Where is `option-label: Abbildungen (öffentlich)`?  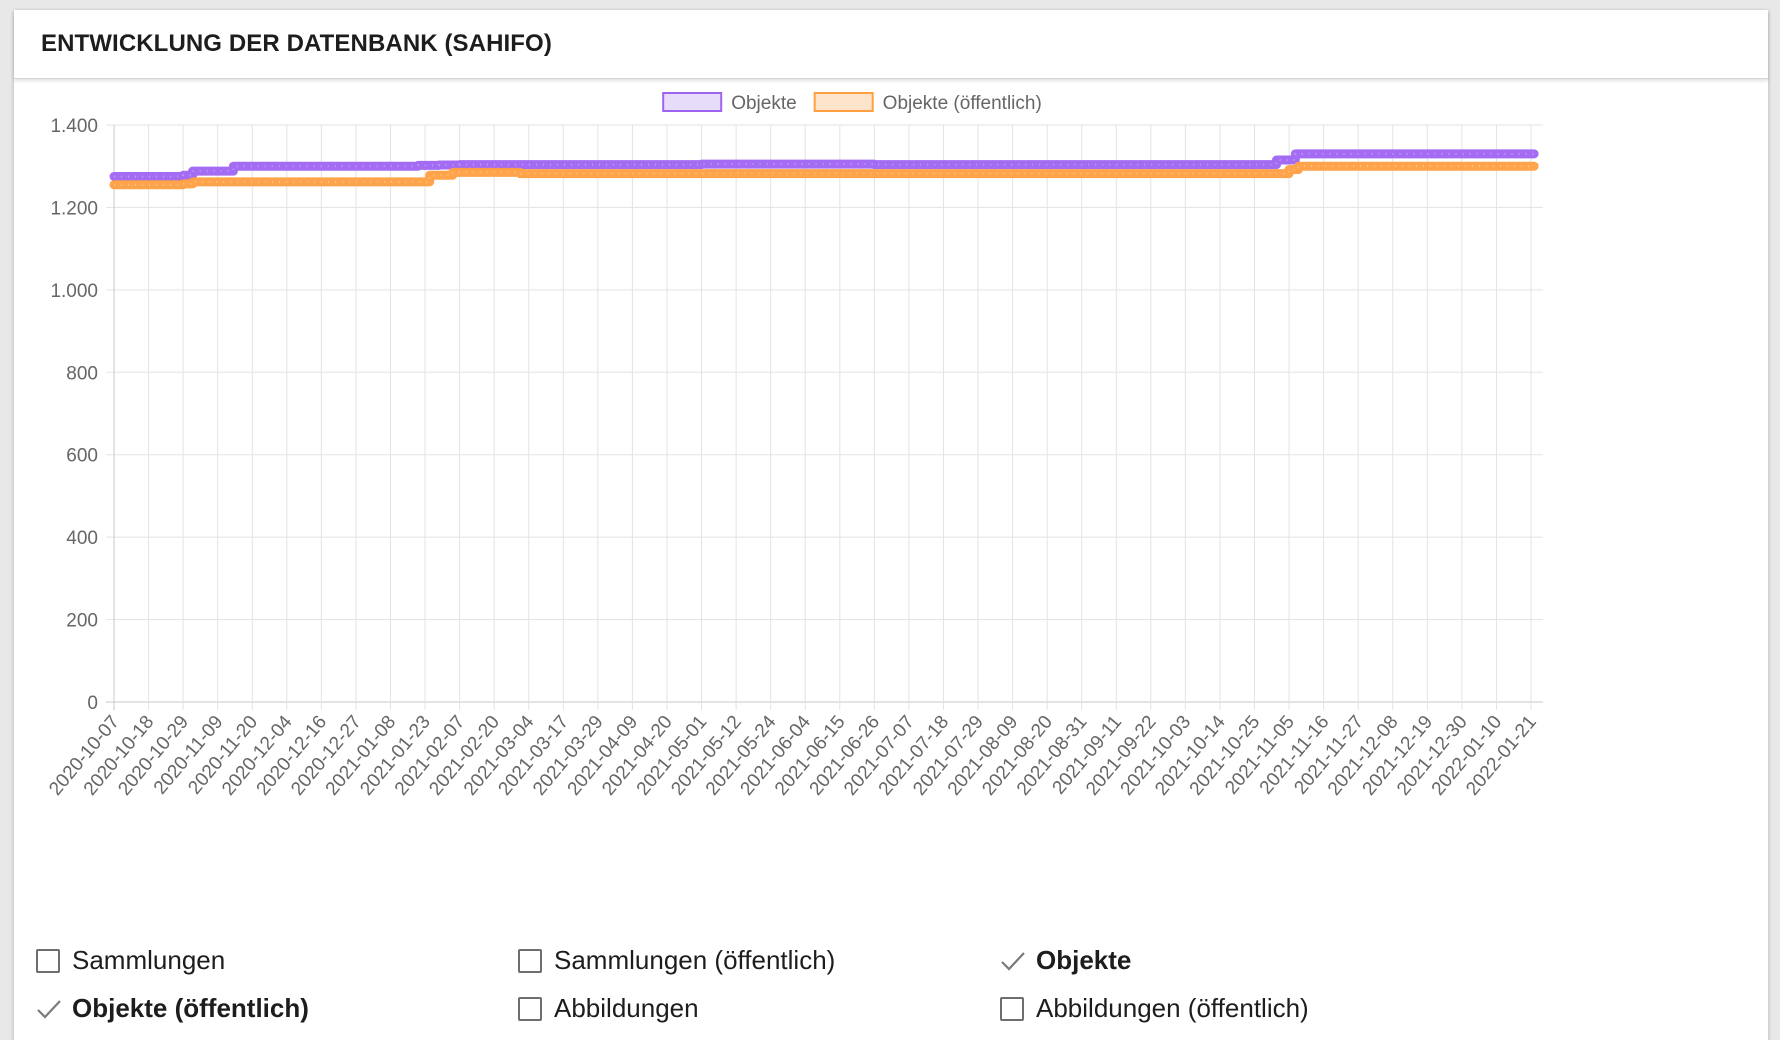 option-label: Abbildungen (öffentlich) is located at coordinates (1172, 1008).